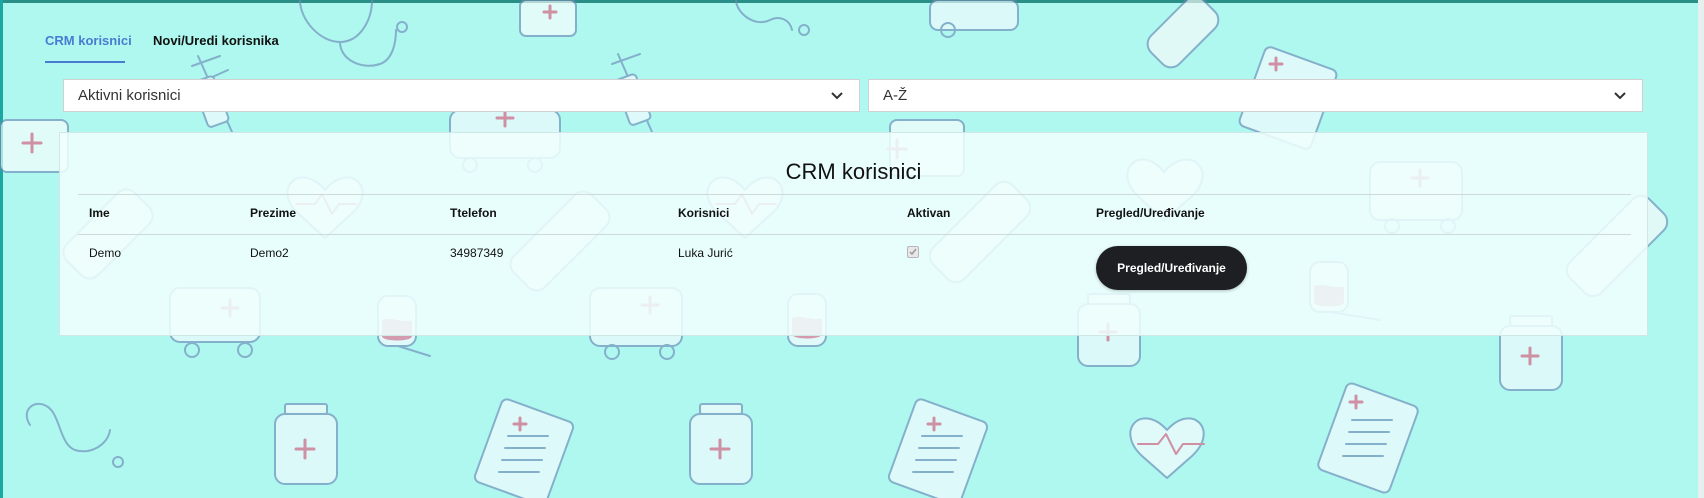  What do you see at coordinates (1, 249) in the screenshot?
I see `window-left-border` at bounding box center [1, 249].